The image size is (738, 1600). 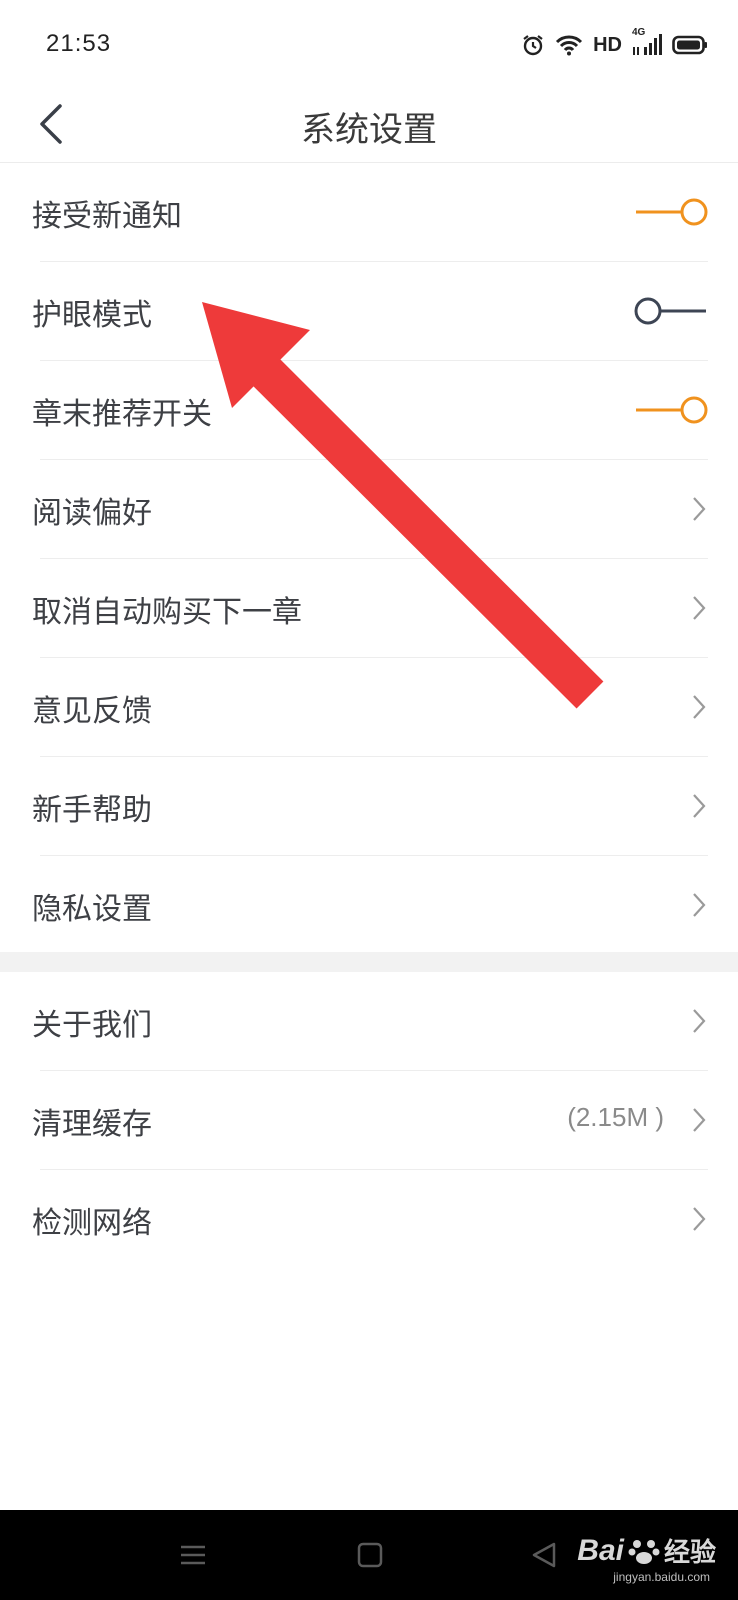 What do you see at coordinates (167, 612) in the screenshot?
I see `setting-label: 取消自动购买下一章` at bounding box center [167, 612].